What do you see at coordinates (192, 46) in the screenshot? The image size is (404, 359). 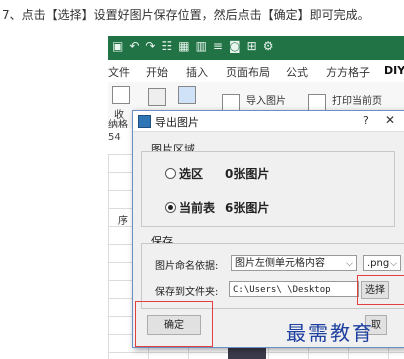 I see `quick-access-toolbar: ▣ ↶ ↷ ☷ ▦ ▥ ≡ ◙ ⊞ ⚙` at bounding box center [192, 46].